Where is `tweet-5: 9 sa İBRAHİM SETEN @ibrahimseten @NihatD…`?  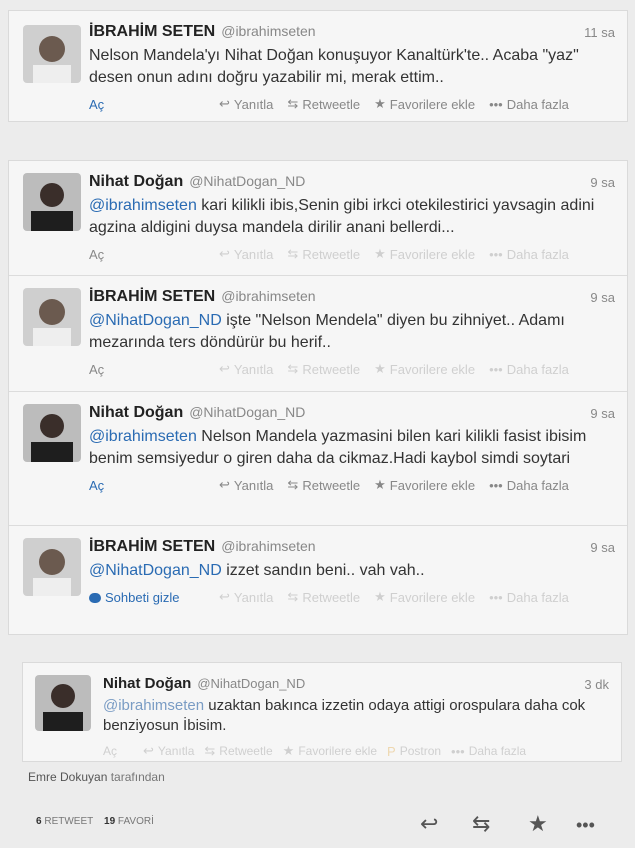
tweet-5: 9 sa İBRAHİM SETEN @ibrahimseten @NihatD… is located at coordinates (318, 581).